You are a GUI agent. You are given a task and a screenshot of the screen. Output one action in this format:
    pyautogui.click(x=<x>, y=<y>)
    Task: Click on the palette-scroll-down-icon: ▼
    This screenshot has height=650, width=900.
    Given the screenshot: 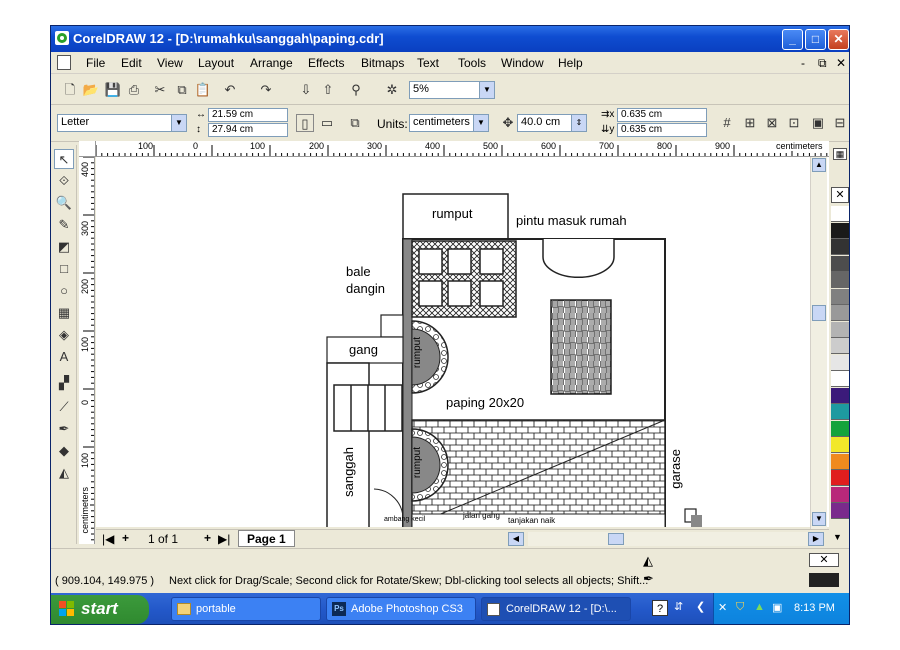 What is the action you would take?
    pyautogui.click(x=837, y=537)
    